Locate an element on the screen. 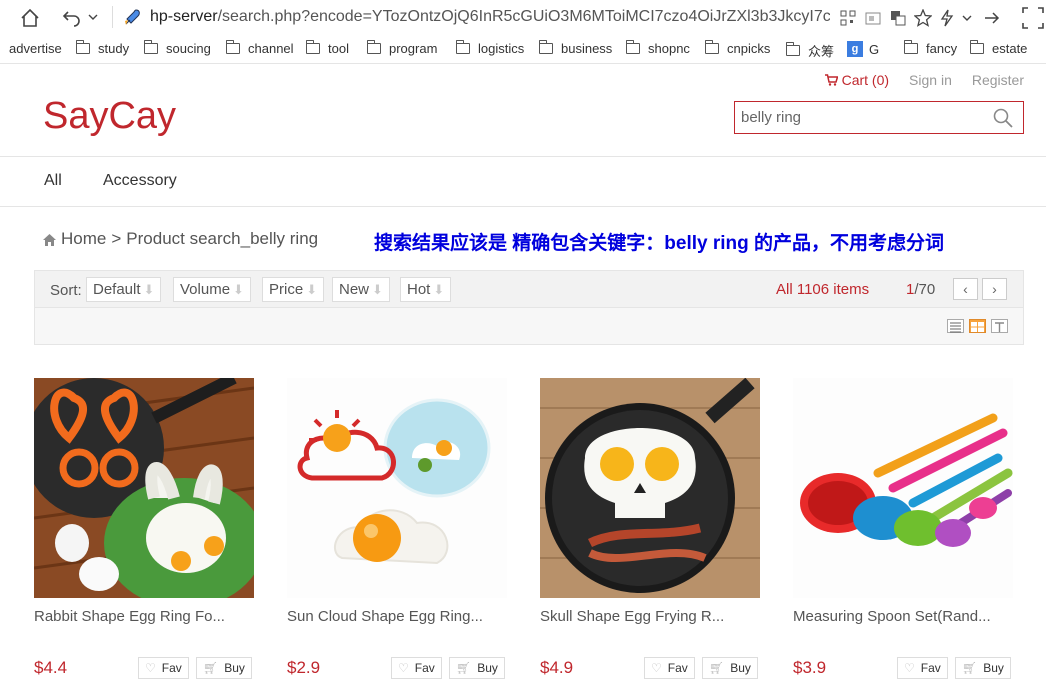 The height and width of the screenshot is (699, 1046). bookmark-13: estate is located at coordinates (998, 48).